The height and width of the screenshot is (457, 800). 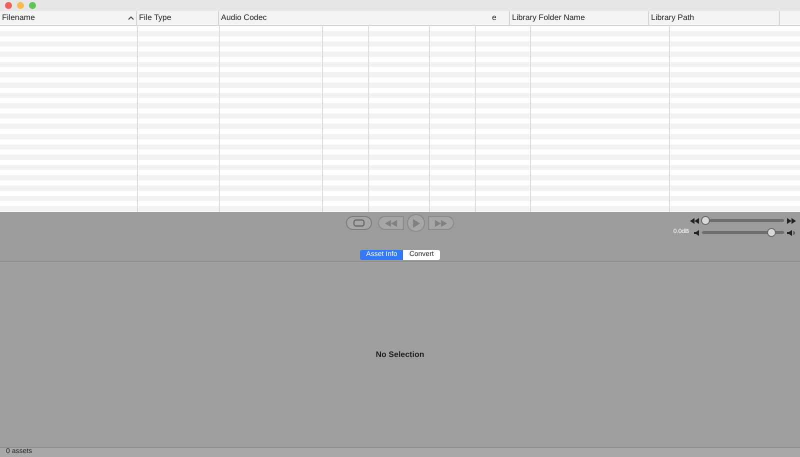 I want to click on fast-forward-icon, so click(x=441, y=223).